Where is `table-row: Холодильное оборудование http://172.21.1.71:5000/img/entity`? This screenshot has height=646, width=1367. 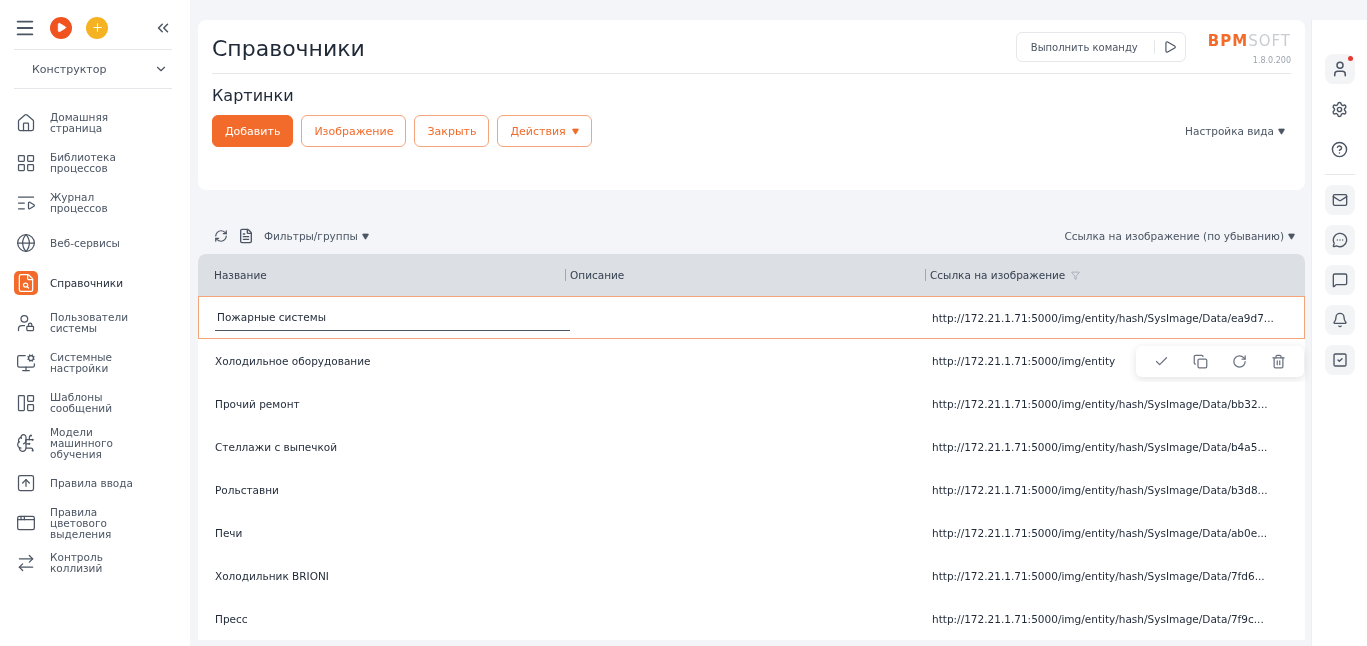 table-row: Холодильное оборудование http://172.21.1.71:5000/img/entity is located at coordinates (751, 360).